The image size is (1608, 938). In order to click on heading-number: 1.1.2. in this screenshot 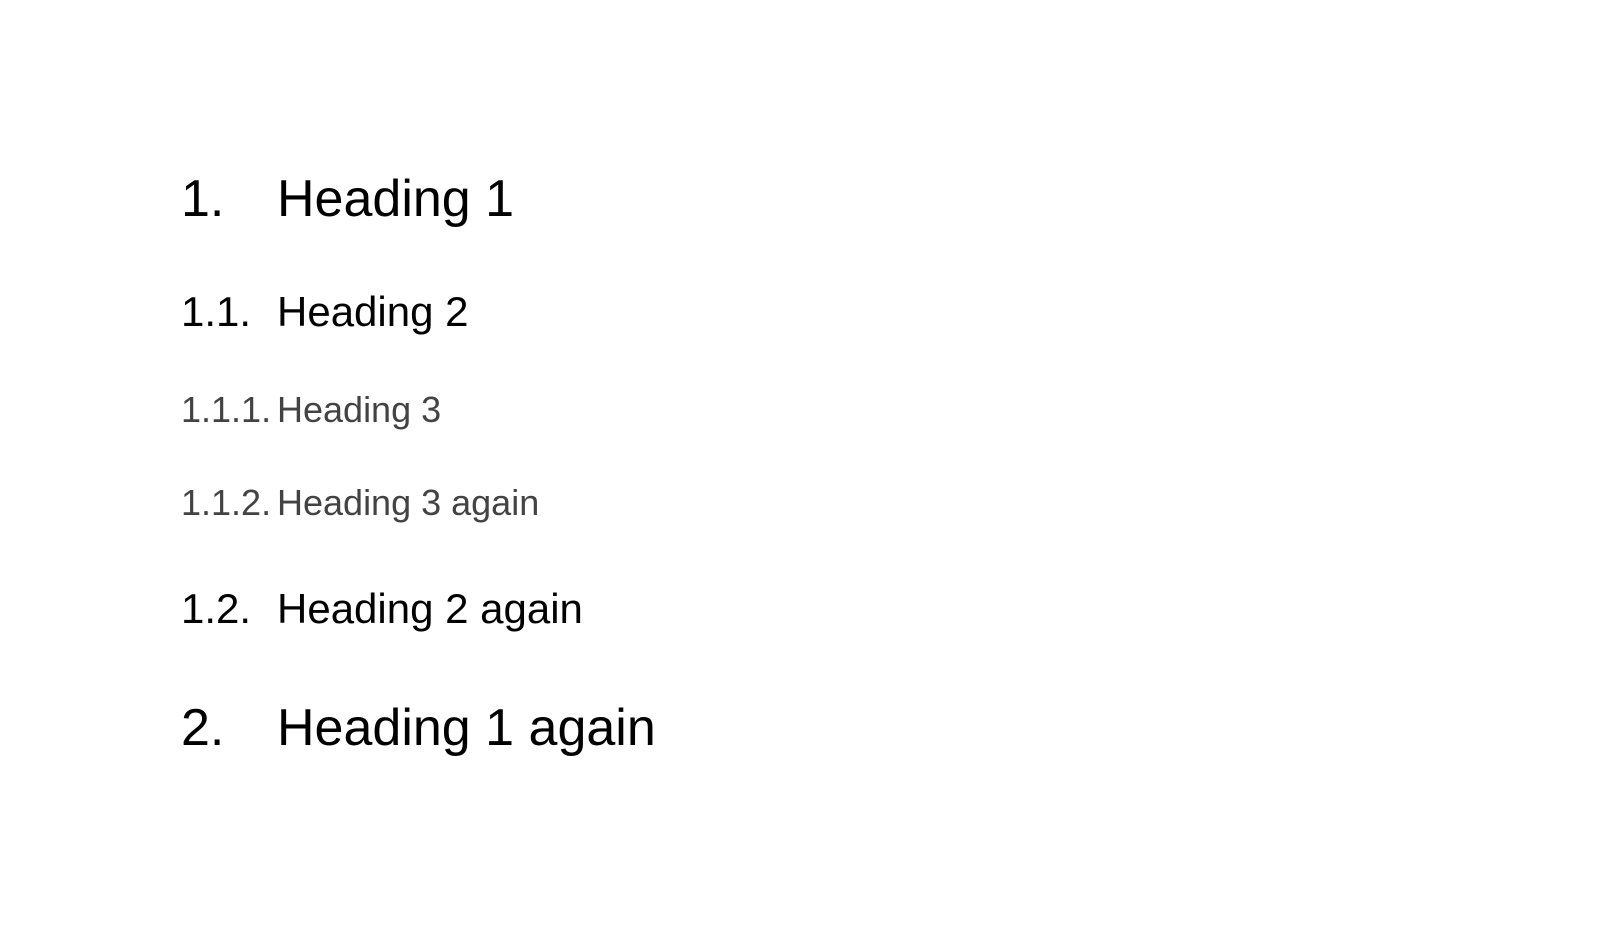, I will do `click(226, 502)`.